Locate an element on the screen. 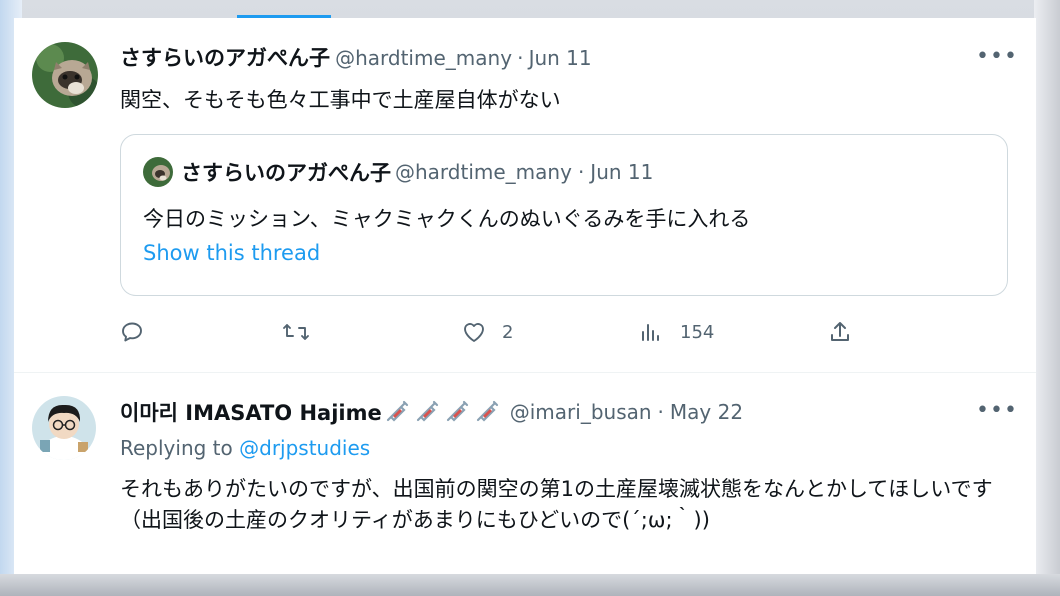  tweet2-handle: @imari_busan is located at coordinates (581, 412).